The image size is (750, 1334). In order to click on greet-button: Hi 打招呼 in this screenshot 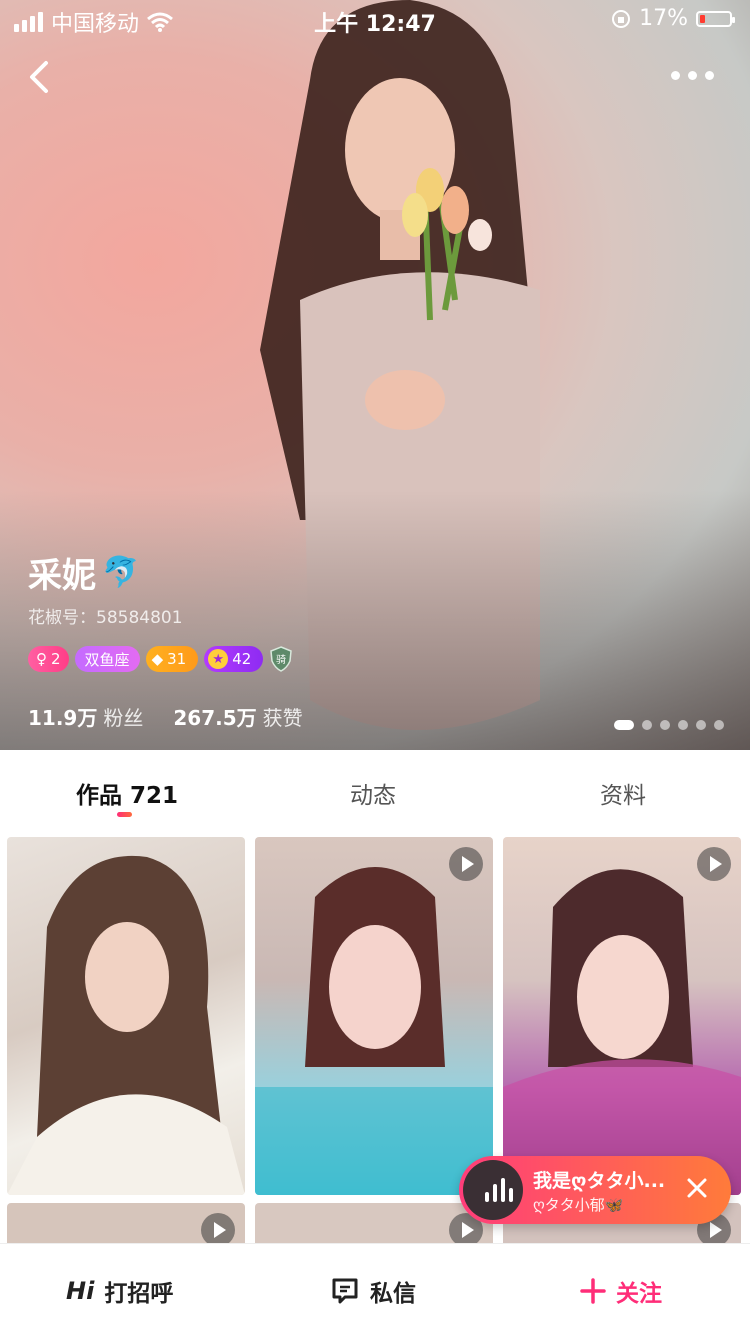, I will do `click(119, 1291)`.